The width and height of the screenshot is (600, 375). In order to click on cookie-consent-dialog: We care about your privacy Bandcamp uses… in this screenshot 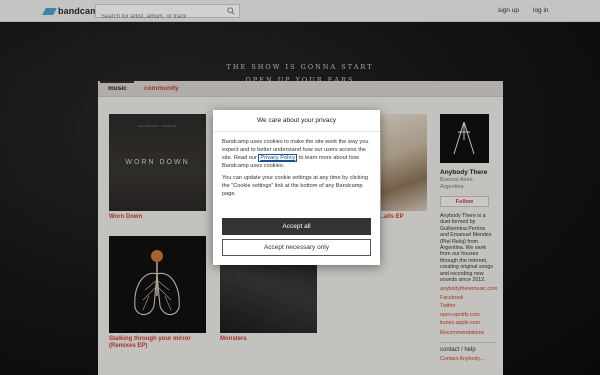, I will do `click(296, 187)`.